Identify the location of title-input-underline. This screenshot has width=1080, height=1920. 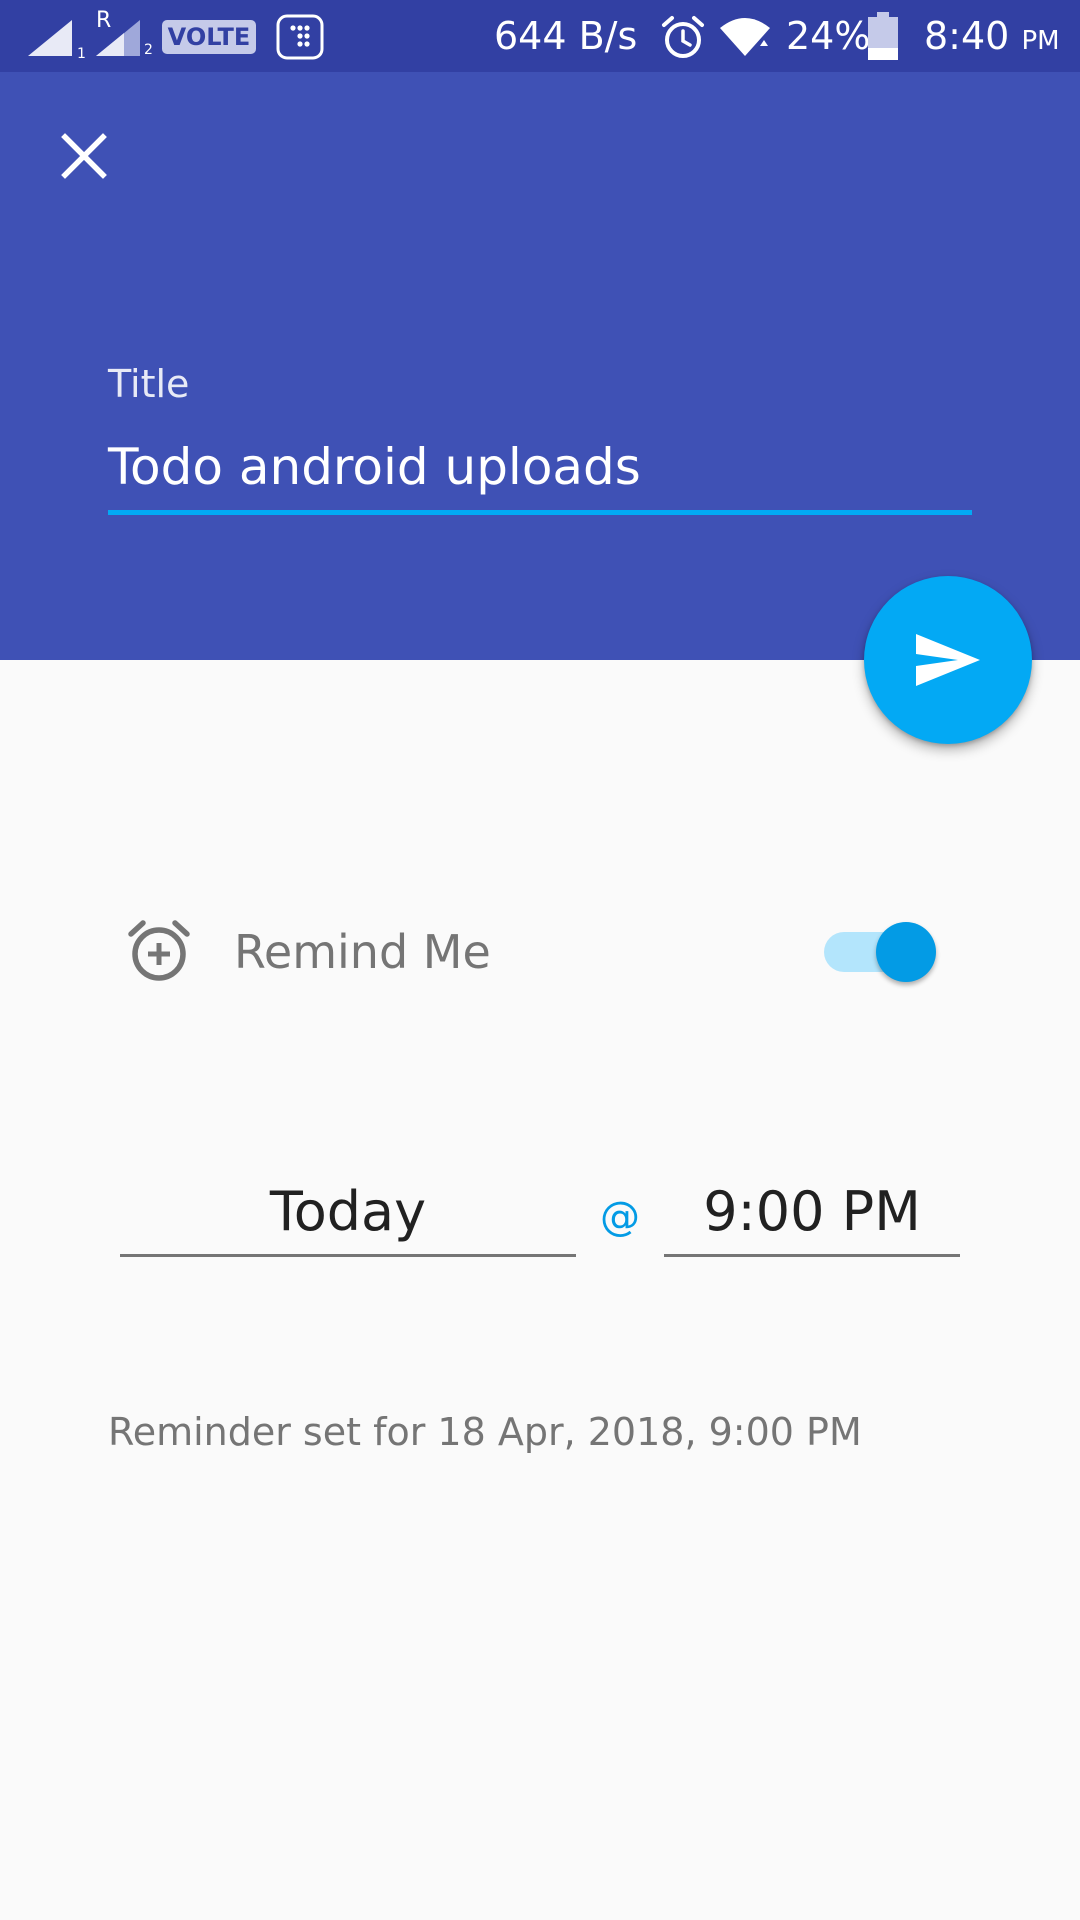
(540, 512).